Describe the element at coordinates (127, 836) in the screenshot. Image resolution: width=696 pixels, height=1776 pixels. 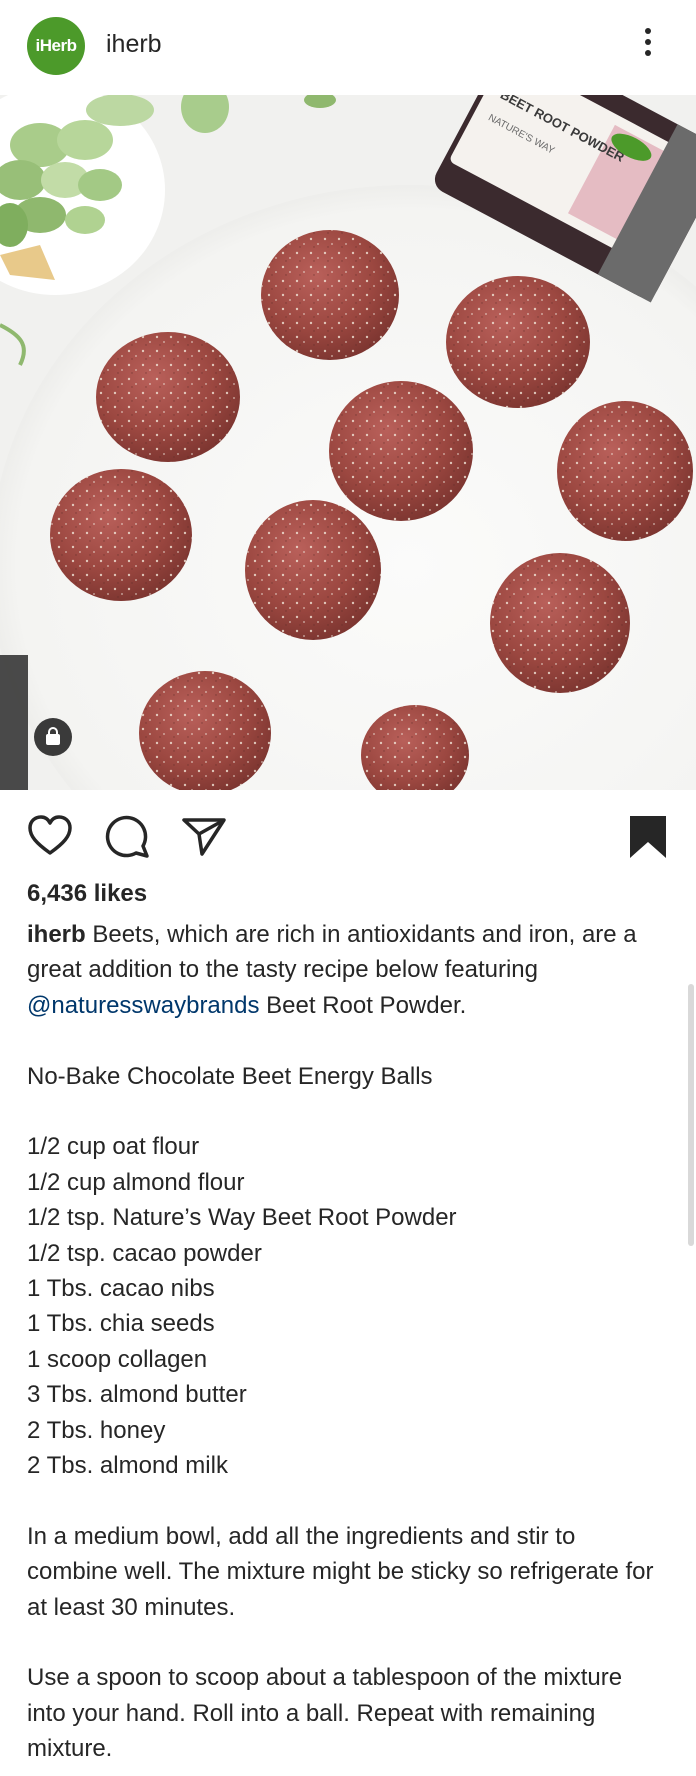
I see `comment-icon` at that location.